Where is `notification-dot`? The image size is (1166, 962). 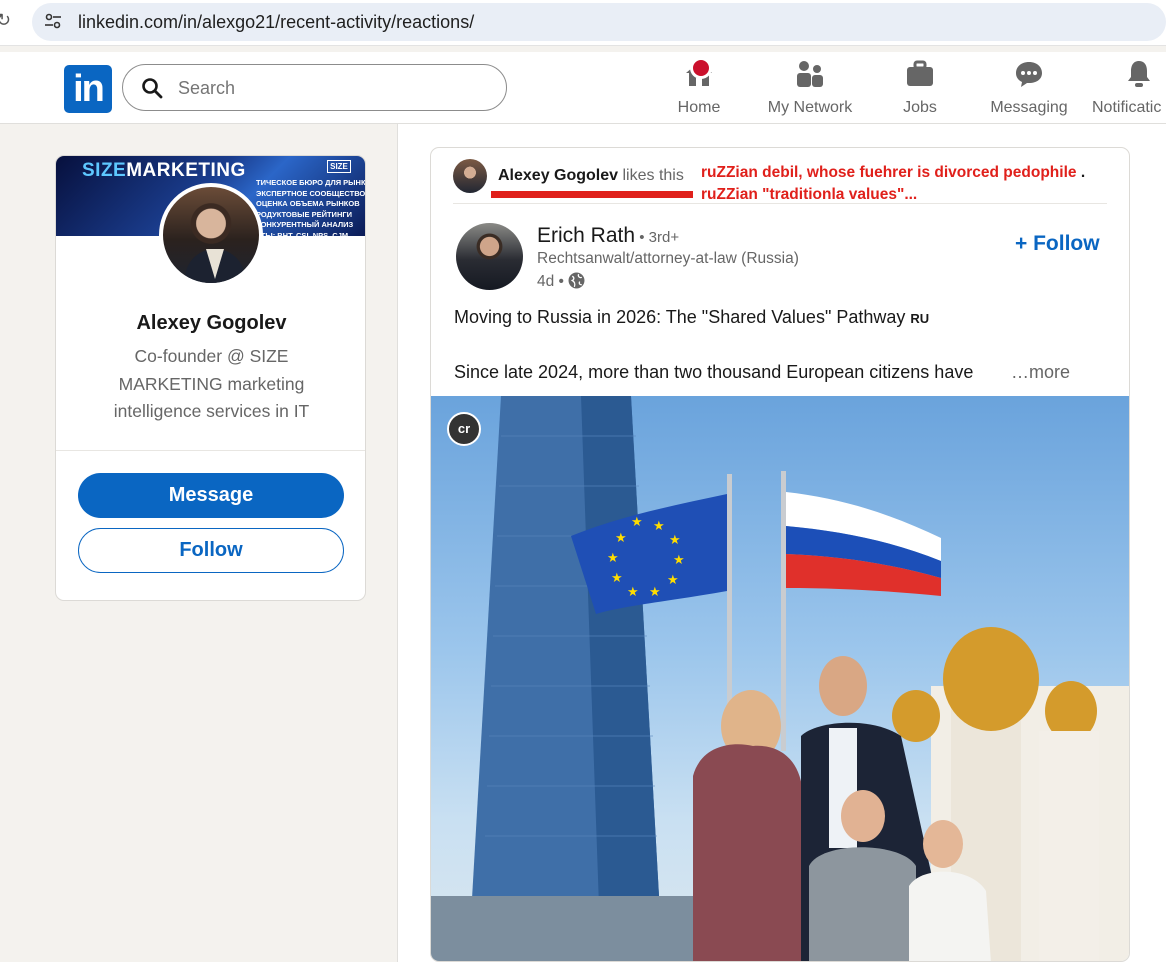
notification-dot is located at coordinates (701, 68).